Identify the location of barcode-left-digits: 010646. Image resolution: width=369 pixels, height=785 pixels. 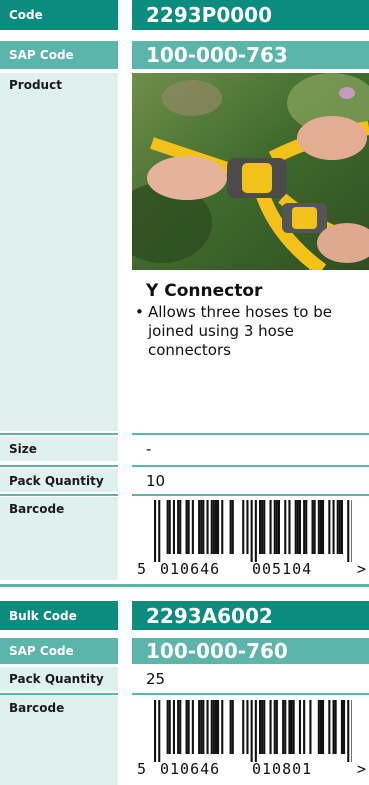
(190, 569).